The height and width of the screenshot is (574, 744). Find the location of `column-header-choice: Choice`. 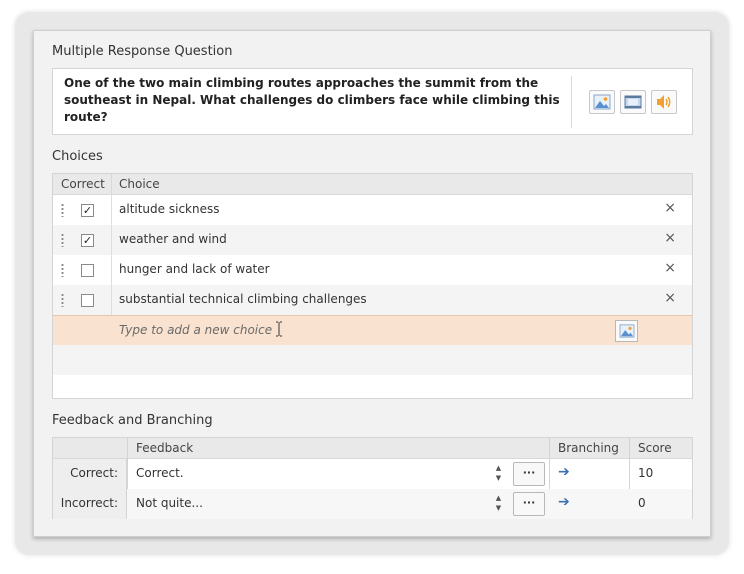

column-header-choice: Choice is located at coordinates (139, 184).